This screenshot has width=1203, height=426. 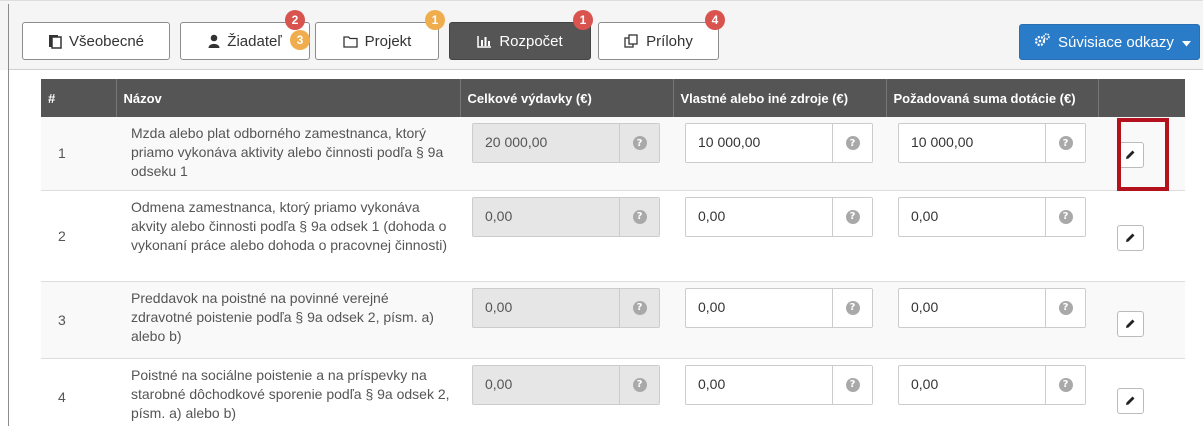 What do you see at coordinates (531, 41) in the screenshot?
I see `tab-label: Rozpočet` at bounding box center [531, 41].